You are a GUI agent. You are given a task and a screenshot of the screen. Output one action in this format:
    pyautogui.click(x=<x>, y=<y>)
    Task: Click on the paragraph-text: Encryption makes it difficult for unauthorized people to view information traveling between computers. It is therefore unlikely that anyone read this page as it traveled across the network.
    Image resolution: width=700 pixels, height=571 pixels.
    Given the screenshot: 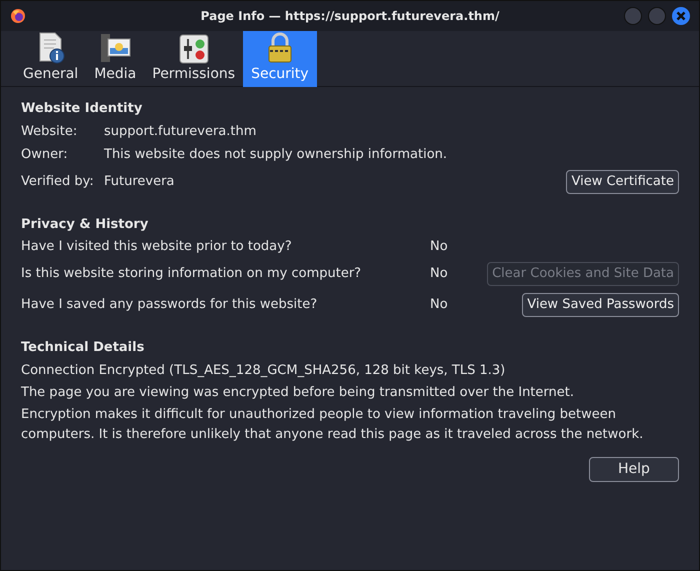 What is the action you would take?
    pyautogui.click(x=332, y=425)
    